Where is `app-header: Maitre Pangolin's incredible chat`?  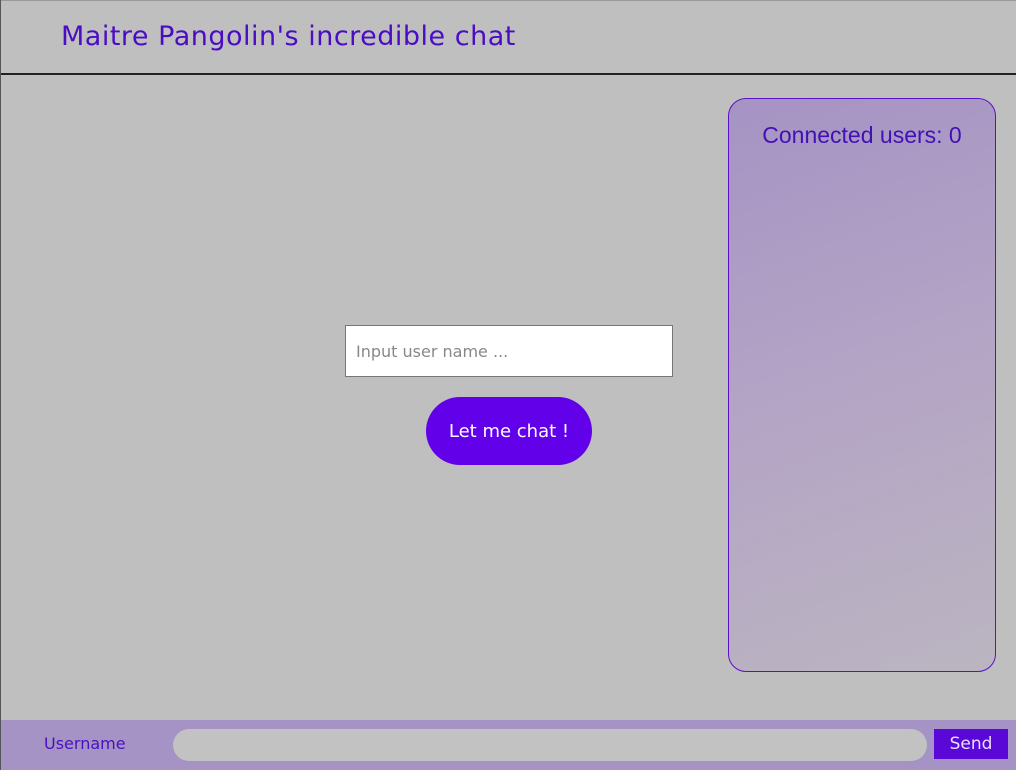
app-header: Maitre Pangolin's incredible chat is located at coordinates (508, 37).